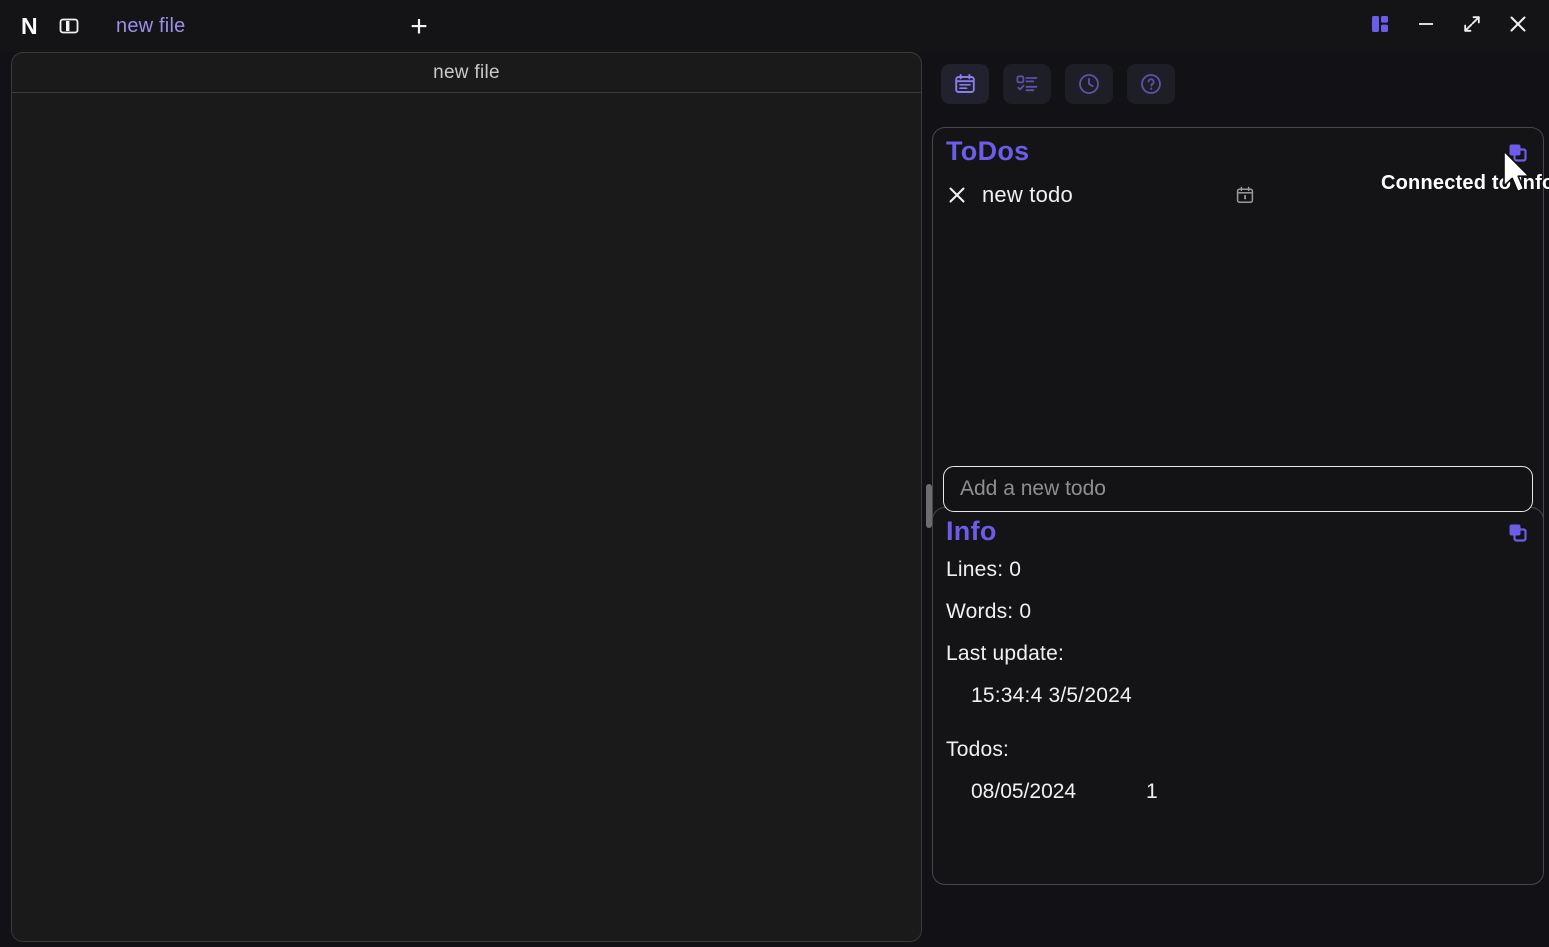  I want to click on question-circle-icon, so click(1151, 84).